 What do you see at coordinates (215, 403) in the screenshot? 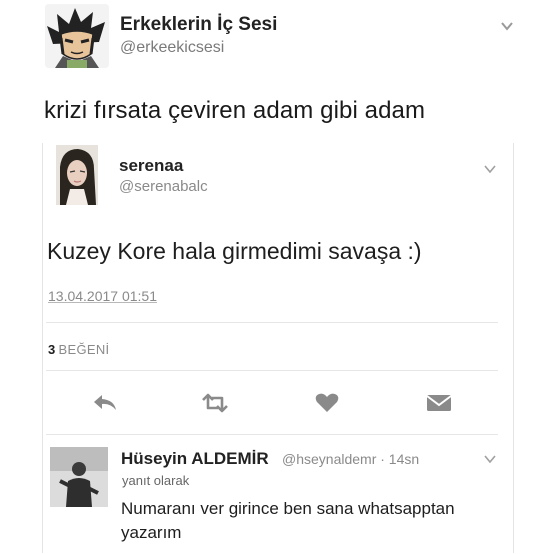
I see `retweet-icon` at bounding box center [215, 403].